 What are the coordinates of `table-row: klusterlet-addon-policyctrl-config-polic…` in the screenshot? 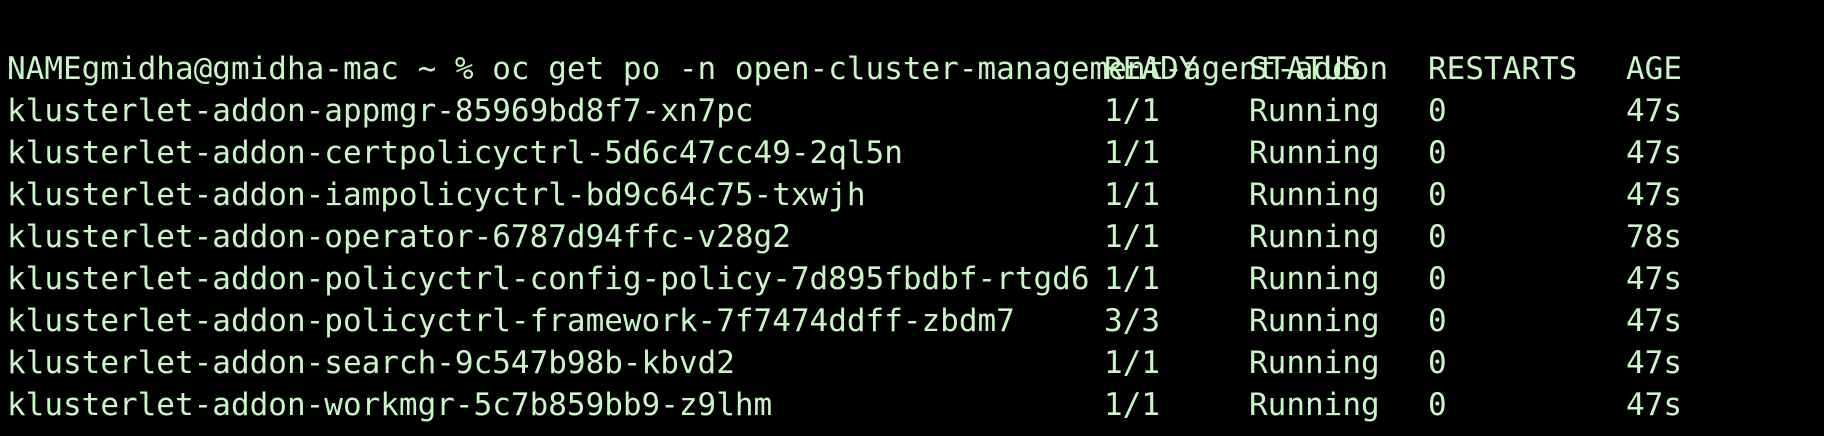 It's located at (844, 279).